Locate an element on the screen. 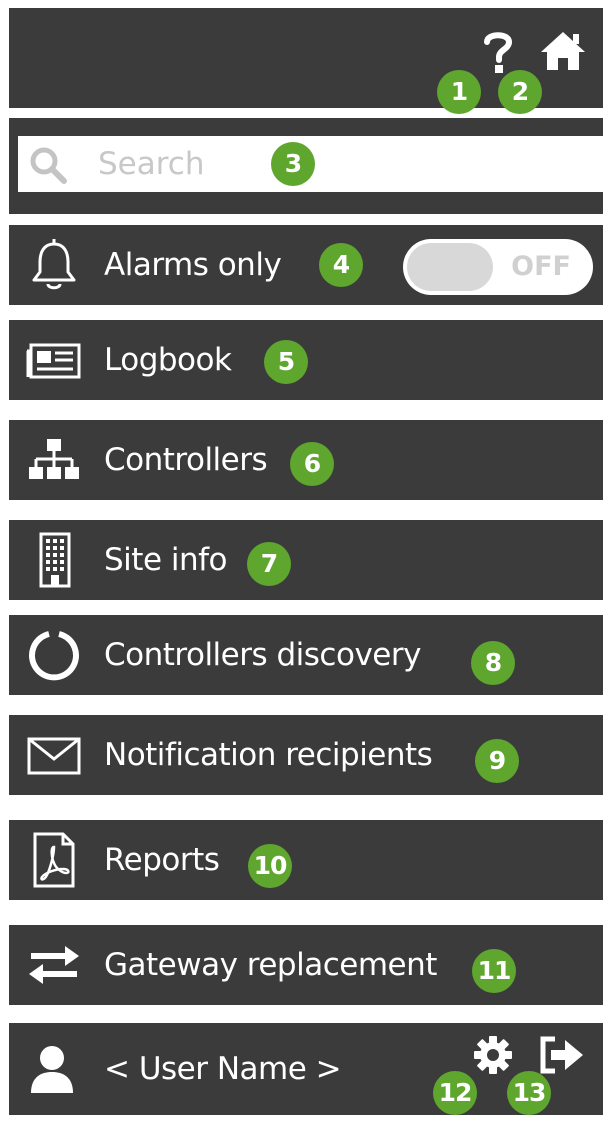 Image resolution: width=603 pixels, height=1126 pixels. search-section: 3 is located at coordinates (306, 166).